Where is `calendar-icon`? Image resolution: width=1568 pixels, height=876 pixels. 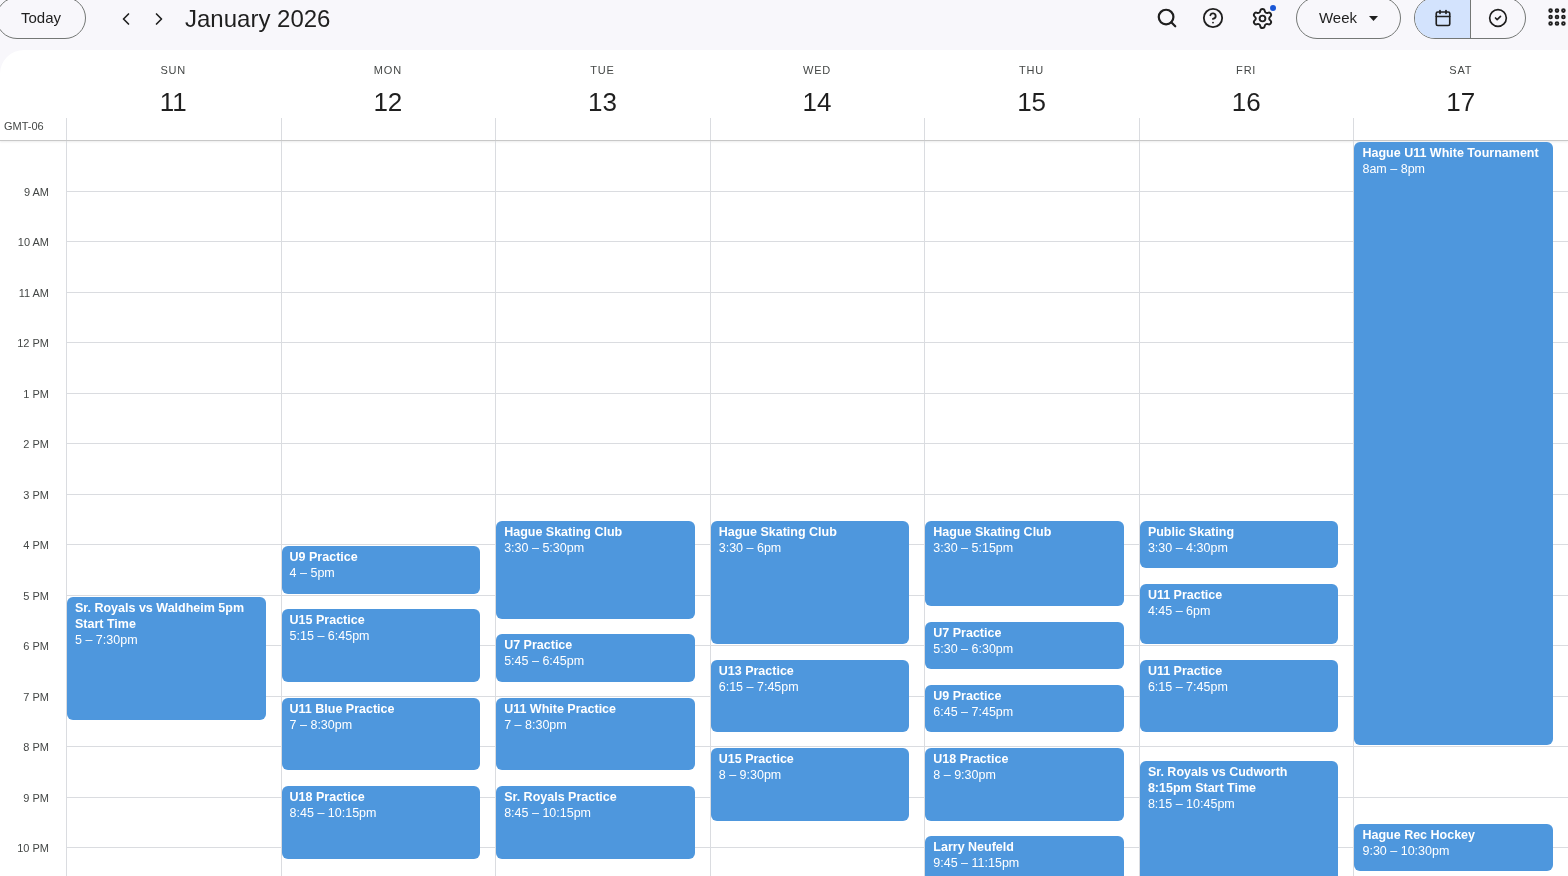 calendar-icon is located at coordinates (1442, 18).